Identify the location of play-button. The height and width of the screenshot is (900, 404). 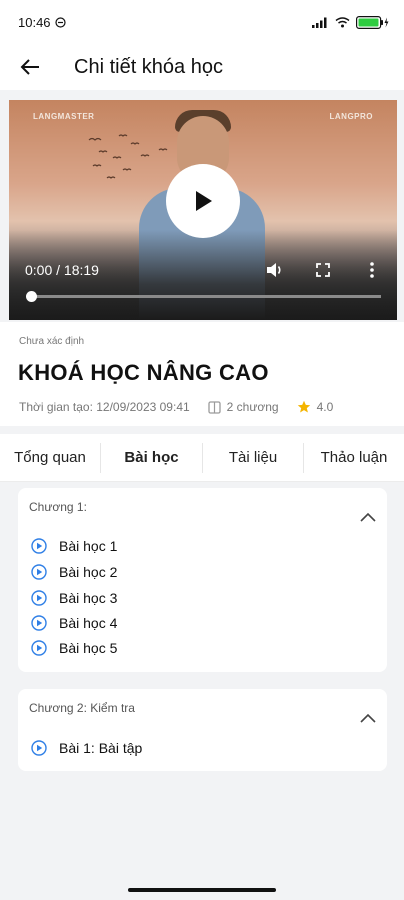
(203, 201).